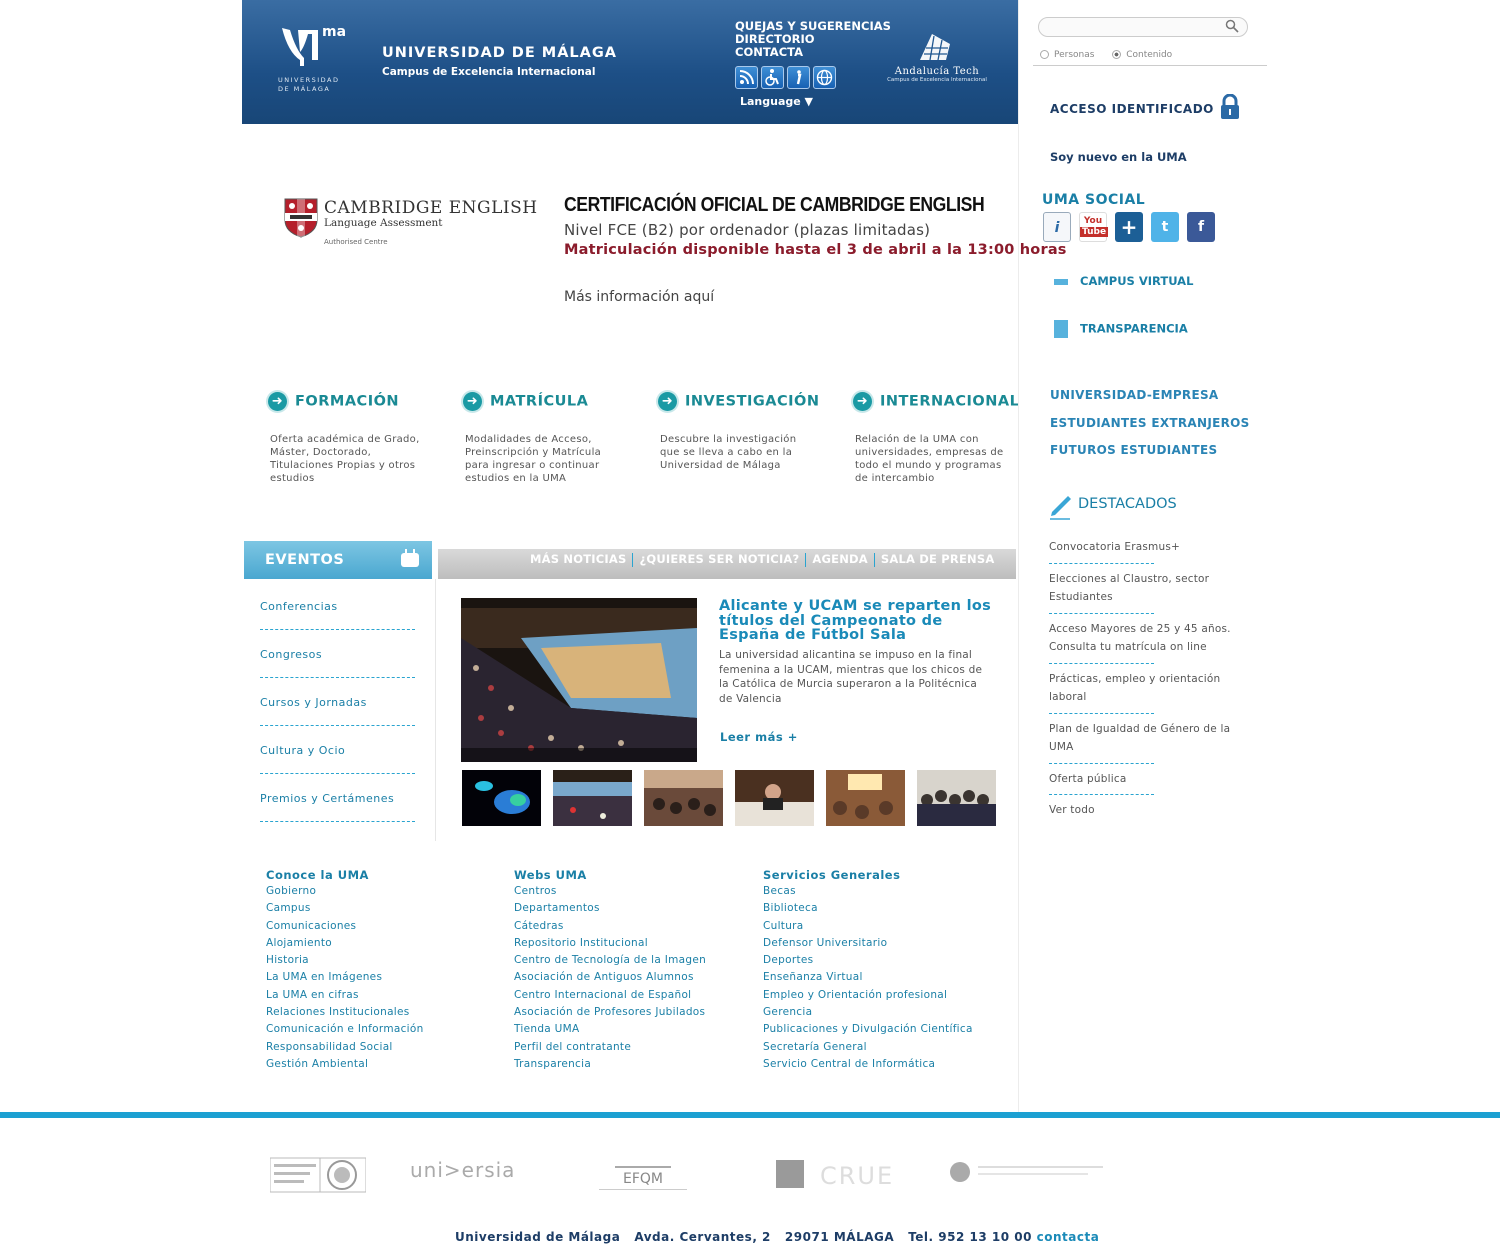 Image resolution: width=1500 pixels, height=1250 pixels. Describe the element at coordinates (610, 908) in the screenshot. I see `footer-link: Departamentos` at that location.